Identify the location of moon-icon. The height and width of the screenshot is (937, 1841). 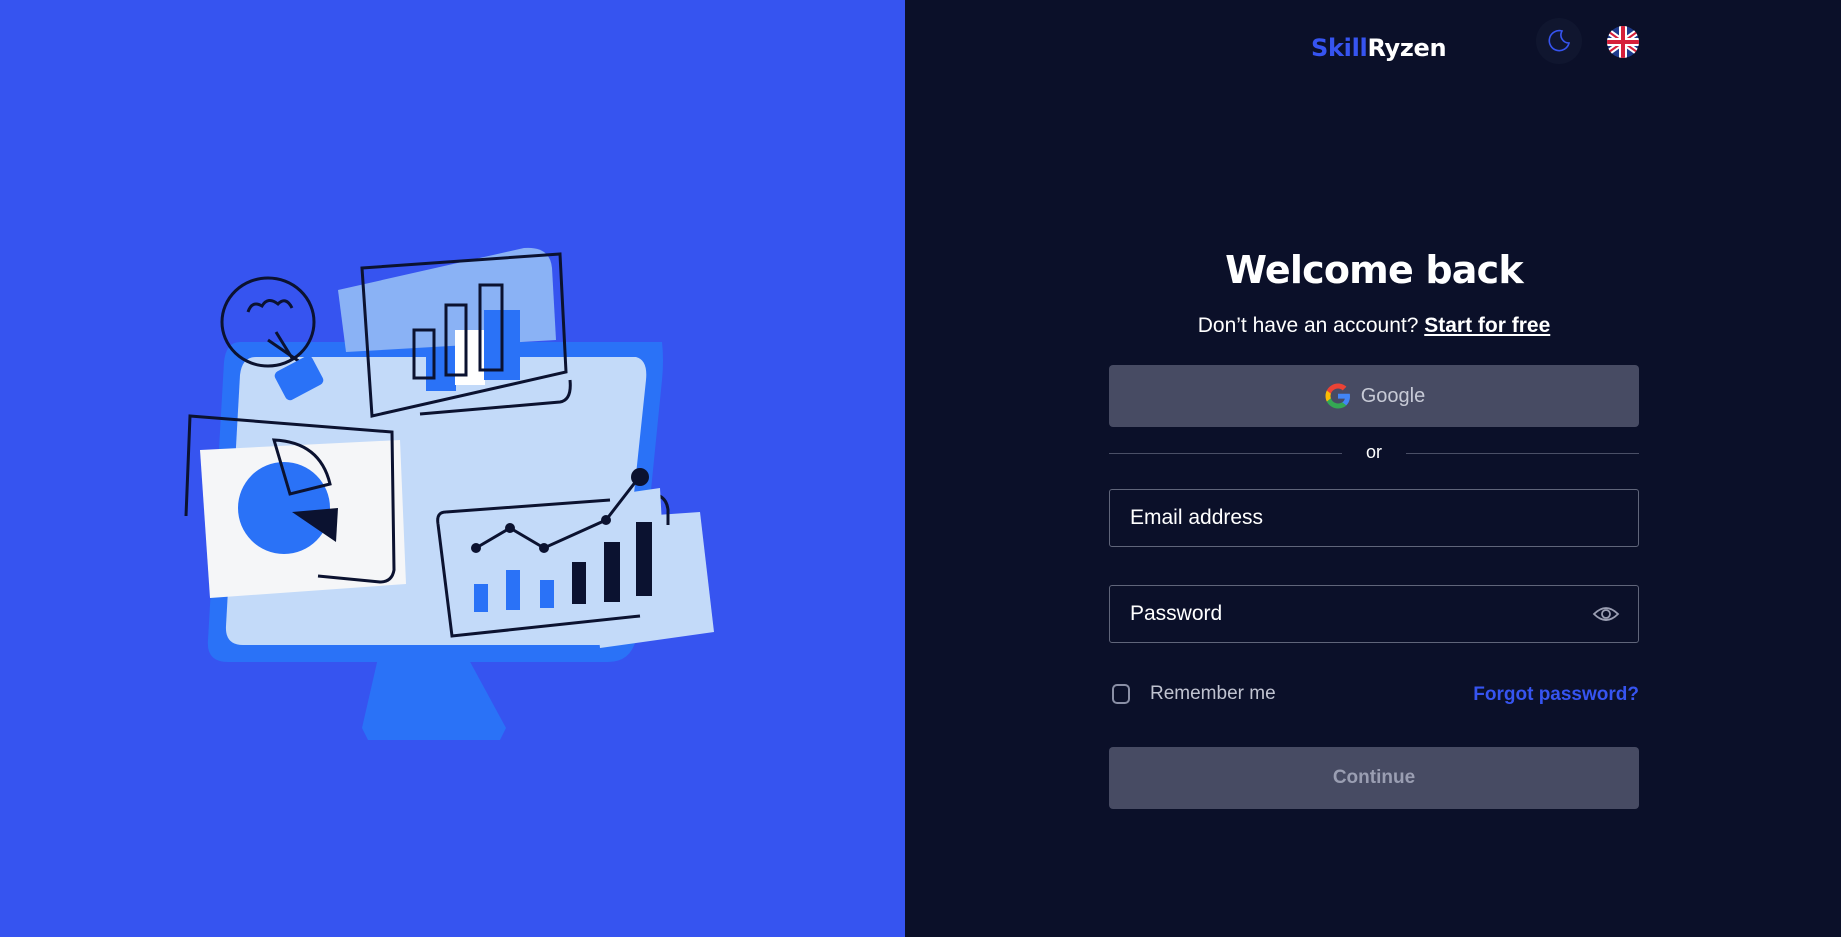
(1559, 40).